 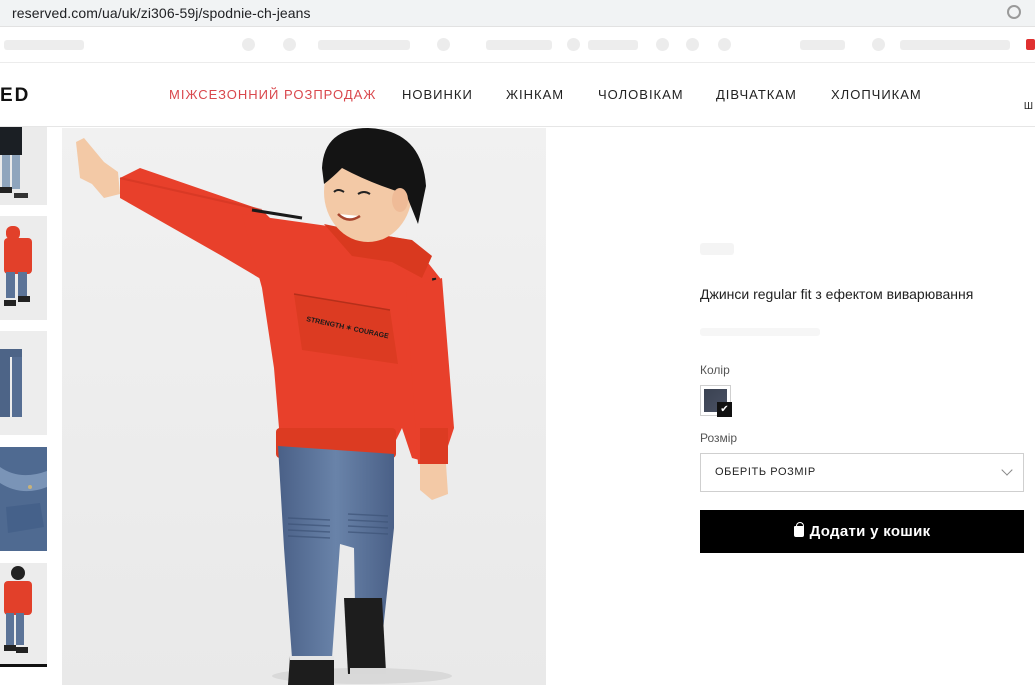 I want to click on size-label: Розмір, so click(x=719, y=438).